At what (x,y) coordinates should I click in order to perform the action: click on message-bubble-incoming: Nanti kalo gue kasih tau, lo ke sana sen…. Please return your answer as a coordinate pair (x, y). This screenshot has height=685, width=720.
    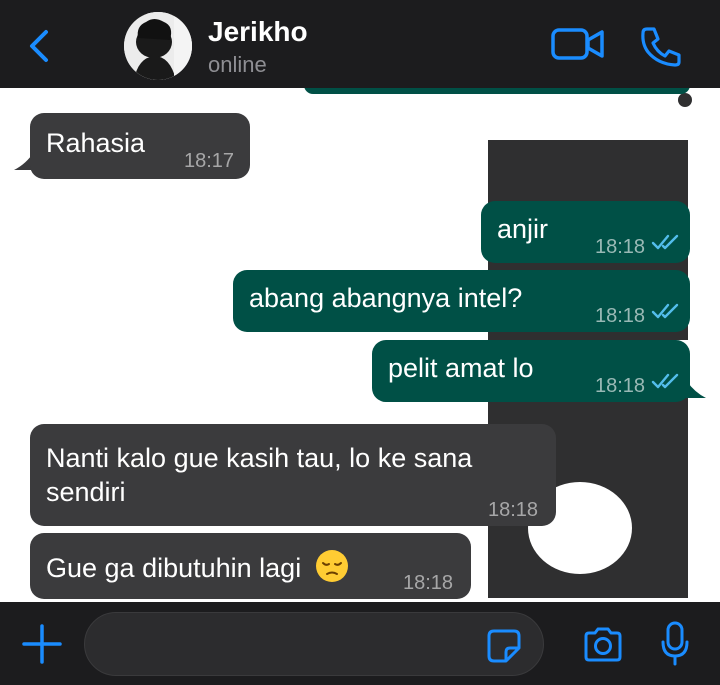
    Looking at the image, I should click on (293, 475).